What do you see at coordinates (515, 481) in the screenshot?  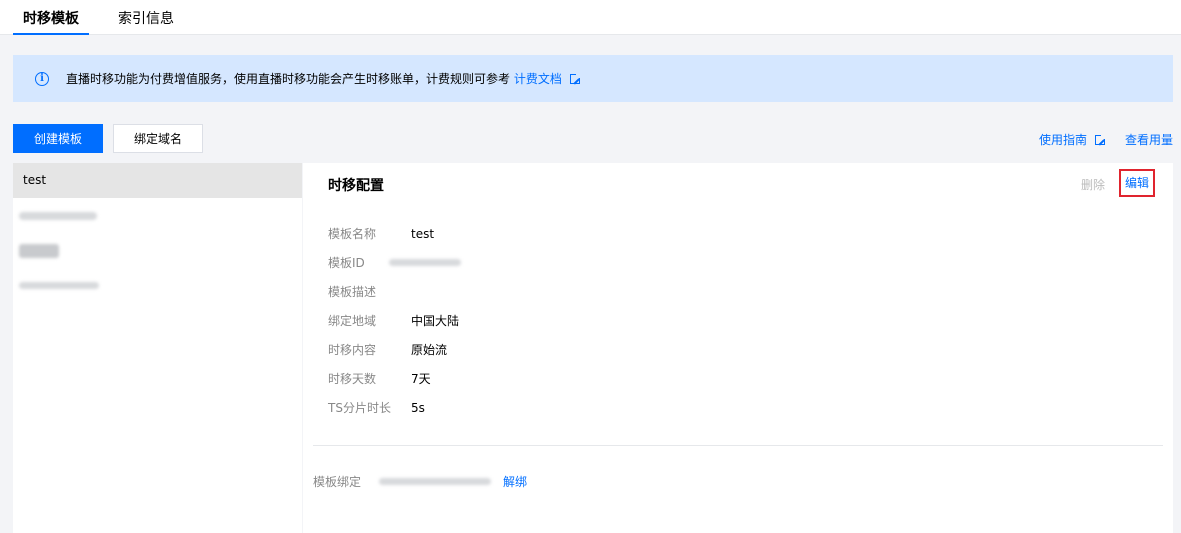 I see `unbind-link: 解绑` at bounding box center [515, 481].